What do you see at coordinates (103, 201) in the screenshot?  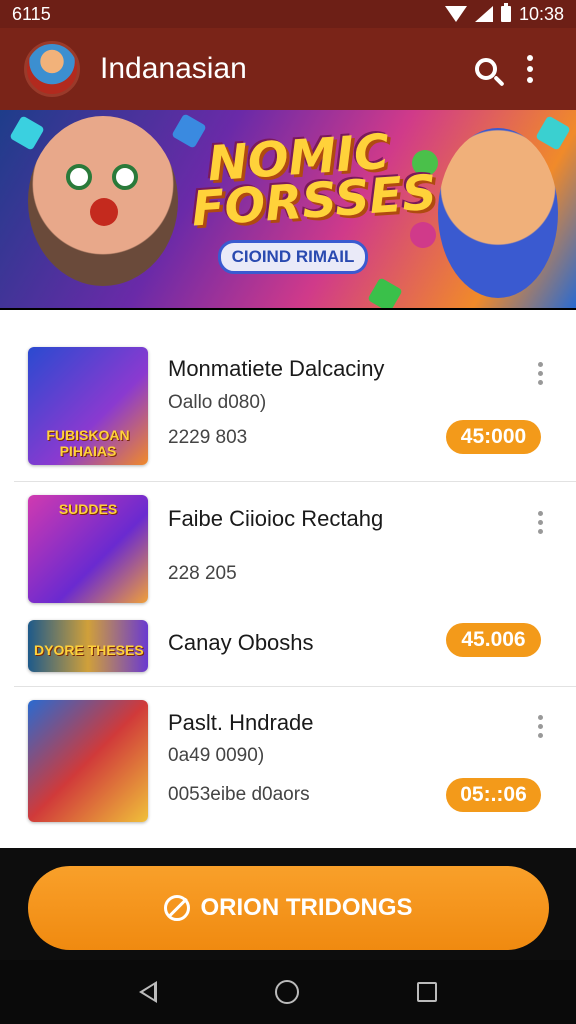 I see `goblin-character` at bounding box center [103, 201].